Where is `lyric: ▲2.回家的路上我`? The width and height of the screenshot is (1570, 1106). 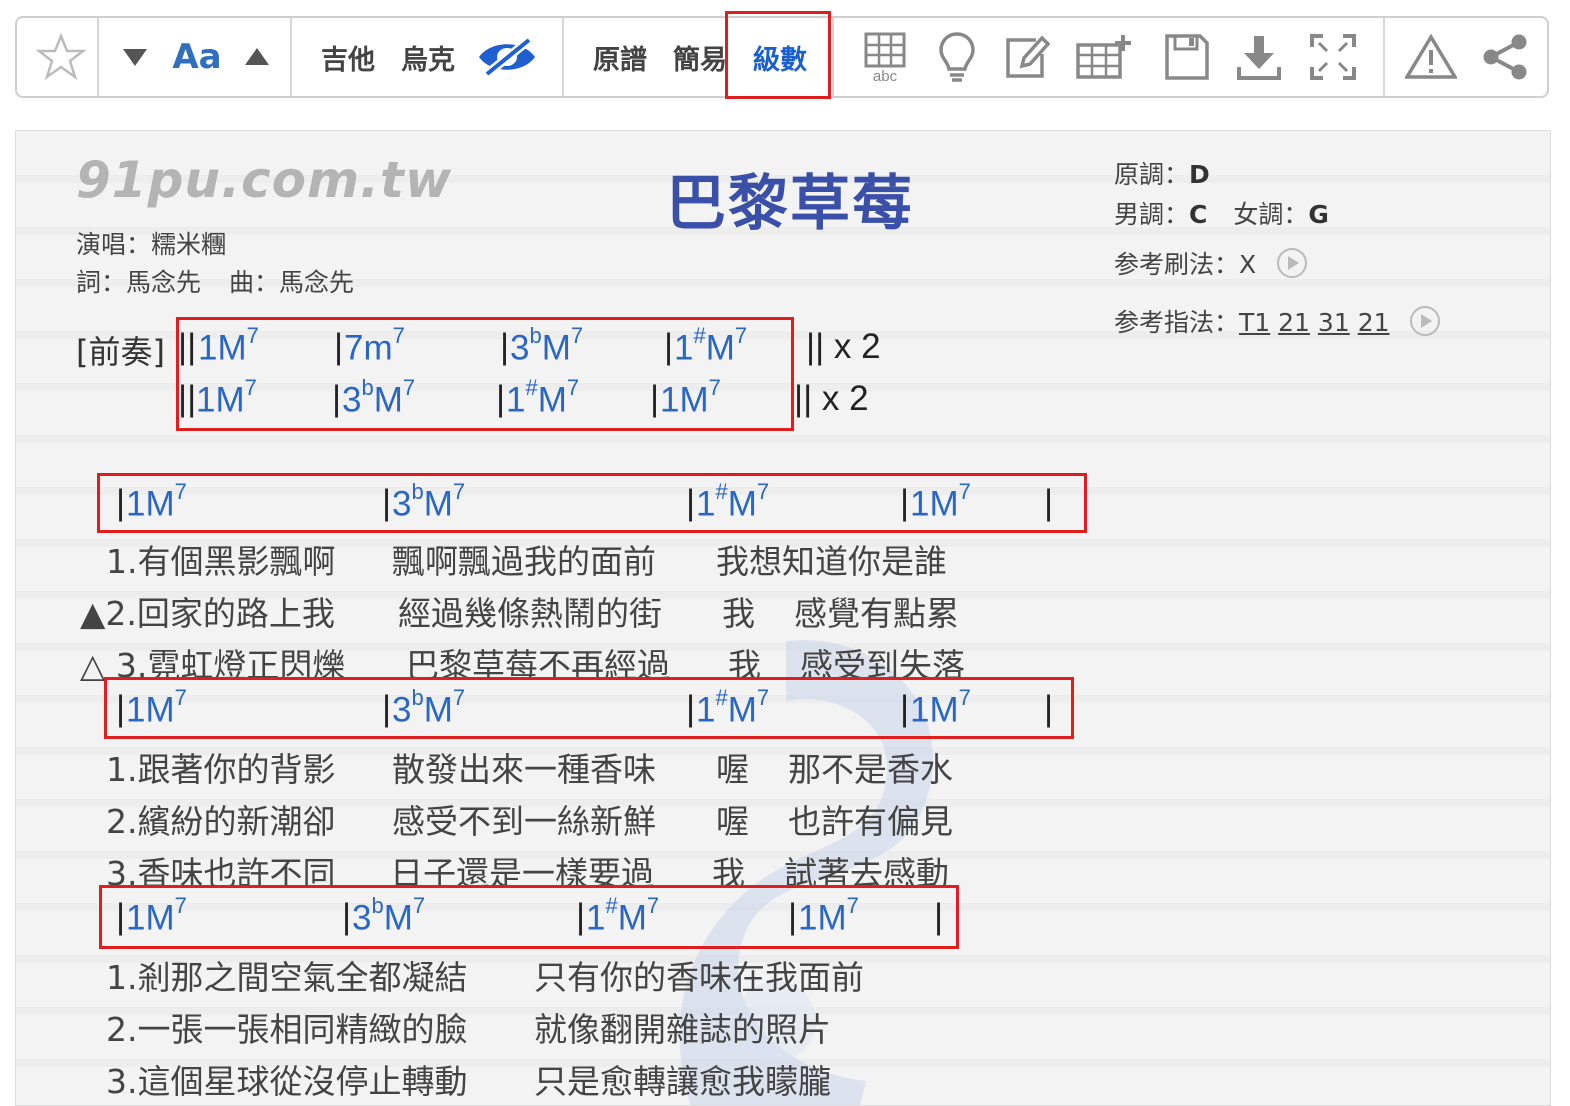 lyric: ▲2.回家的路上我 is located at coordinates (207, 613).